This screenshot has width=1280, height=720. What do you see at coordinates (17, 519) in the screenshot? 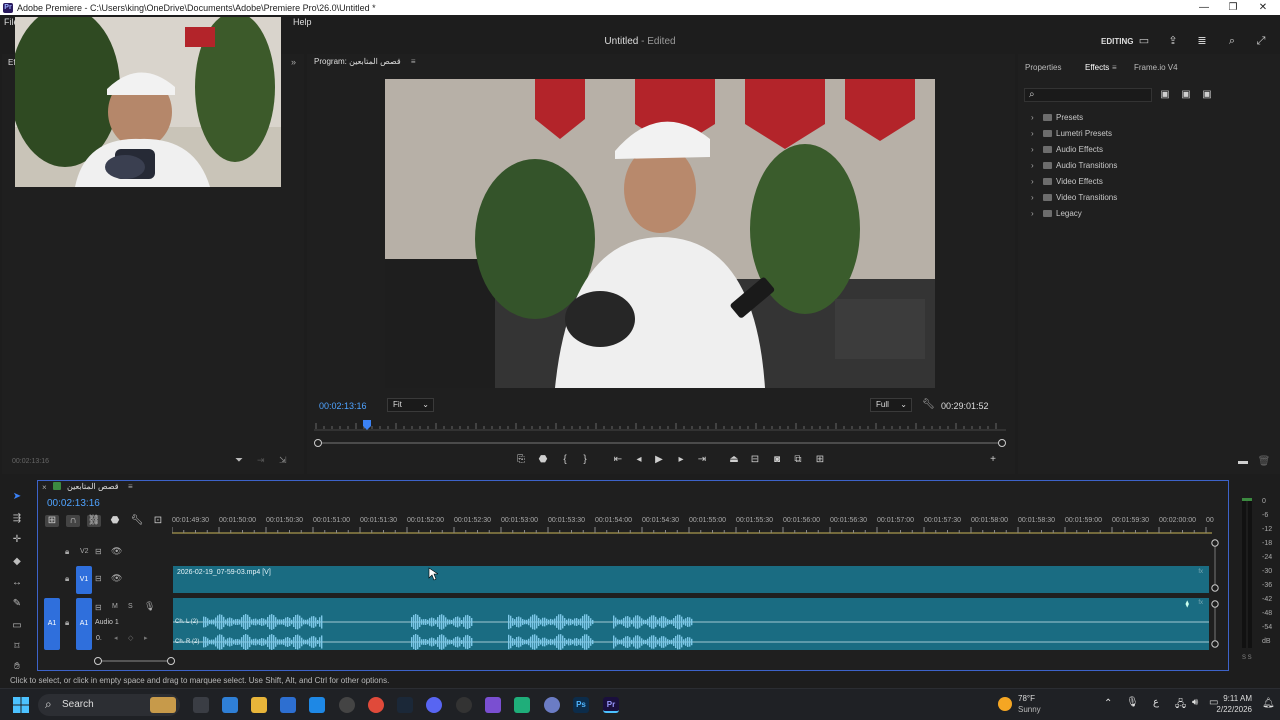
I see `track-select-tool-icon: ⇶` at bounding box center [17, 519].